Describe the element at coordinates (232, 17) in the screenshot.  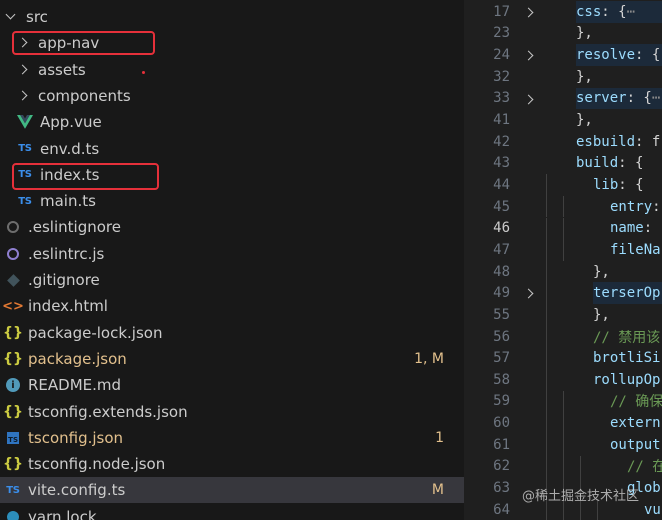
I see `explorer-item-src: src` at that location.